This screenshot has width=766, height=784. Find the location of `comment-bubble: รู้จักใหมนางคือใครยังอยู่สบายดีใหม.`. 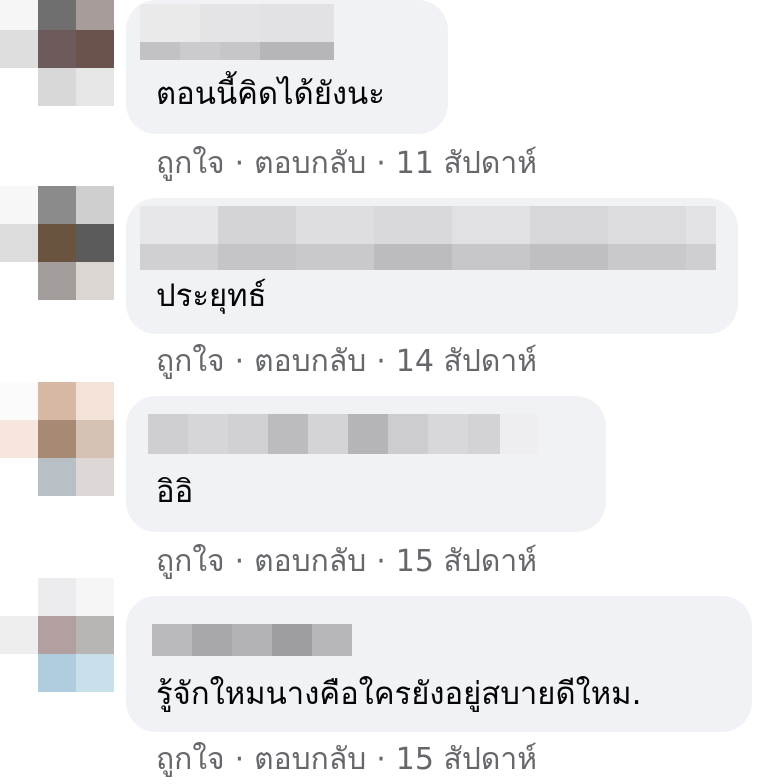

comment-bubble: รู้จักใหมนางคือใครยังอยู่สบายดีใหม. is located at coordinates (439, 664).